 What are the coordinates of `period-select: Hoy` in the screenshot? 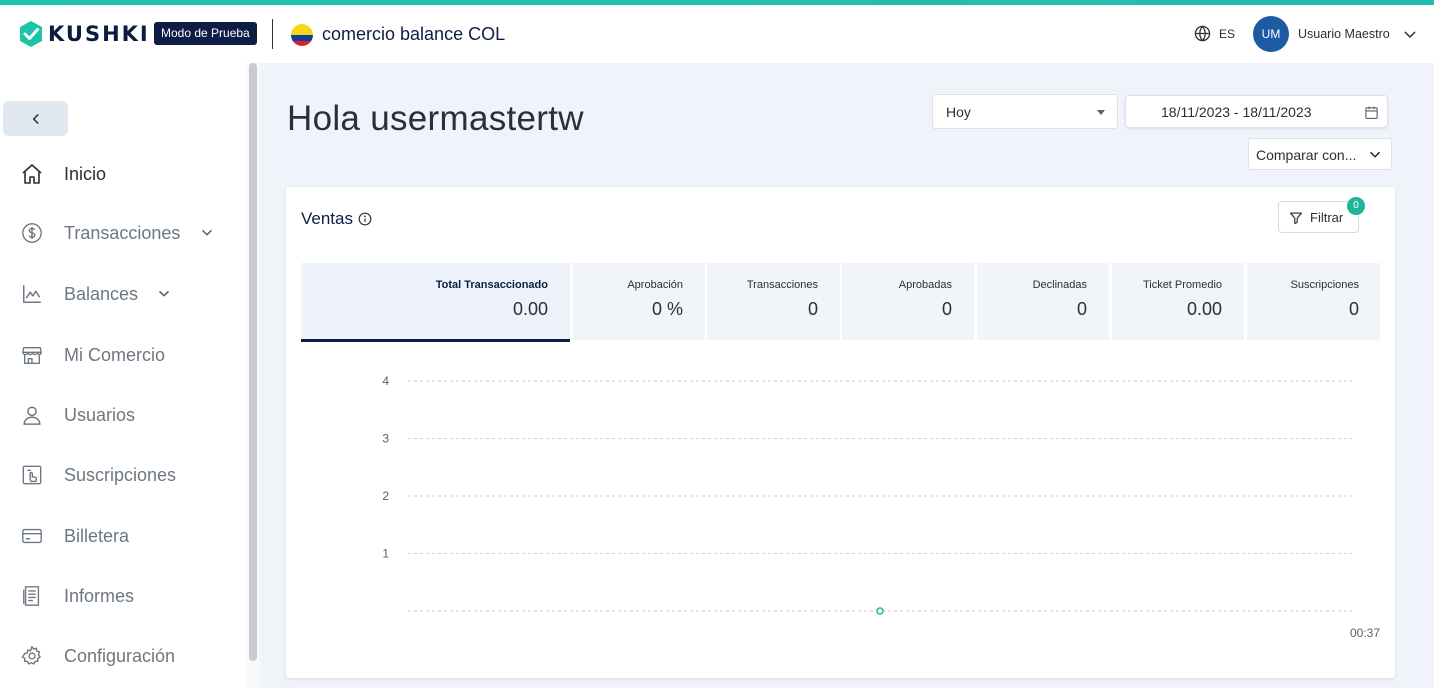 It's located at (1025, 111).